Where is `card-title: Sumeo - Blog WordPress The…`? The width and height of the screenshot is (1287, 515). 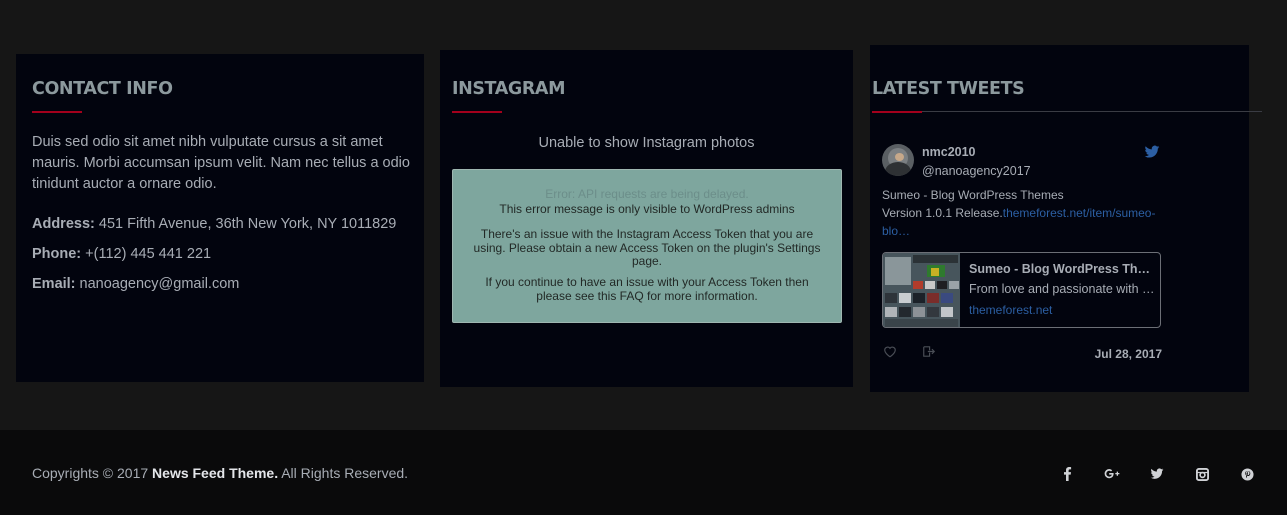 card-title: Sumeo - Blog WordPress The… is located at coordinates (1062, 269).